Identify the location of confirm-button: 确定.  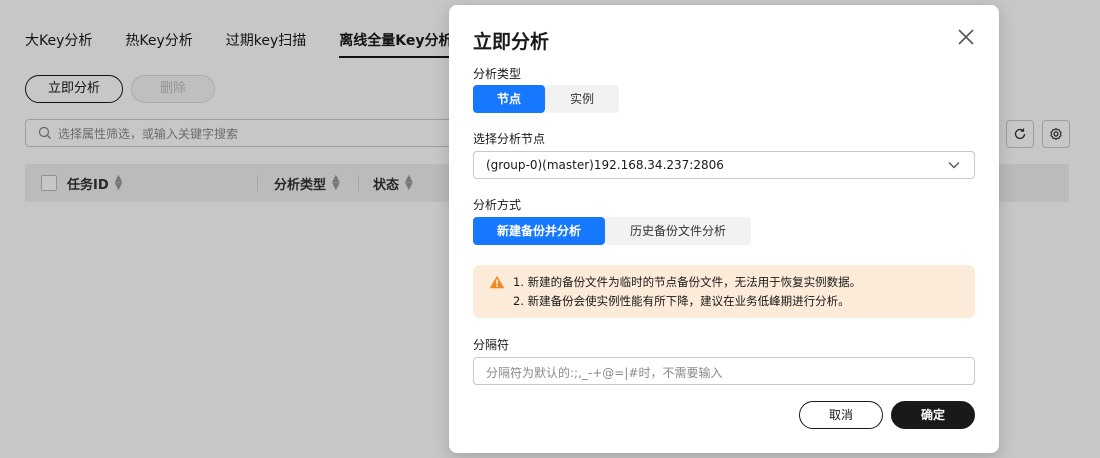
(933, 415).